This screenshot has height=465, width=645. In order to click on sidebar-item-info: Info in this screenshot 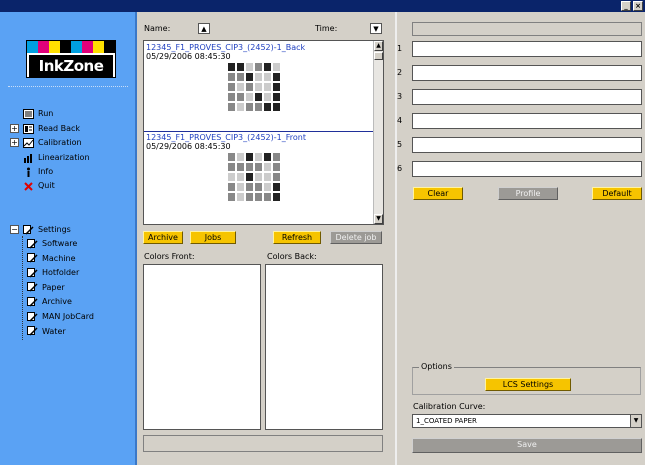, I will do `click(37, 171)`.